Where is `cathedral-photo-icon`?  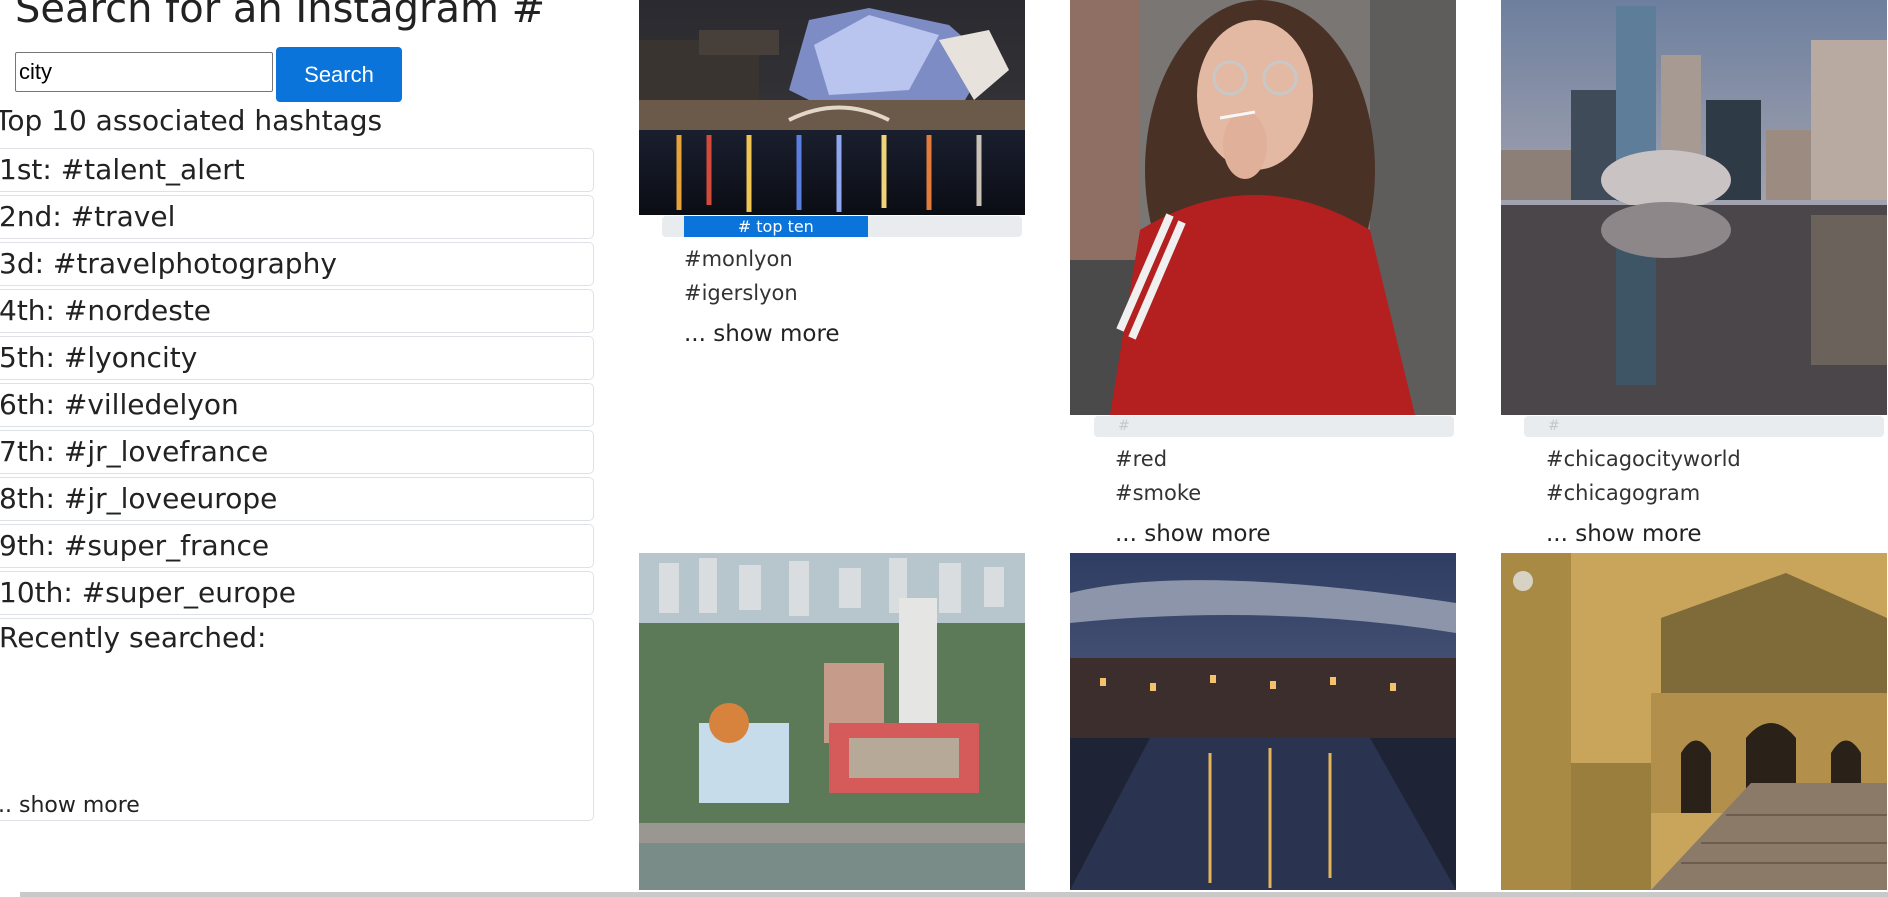
cathedral-photo-icon is located at coordinates (1694, 721).